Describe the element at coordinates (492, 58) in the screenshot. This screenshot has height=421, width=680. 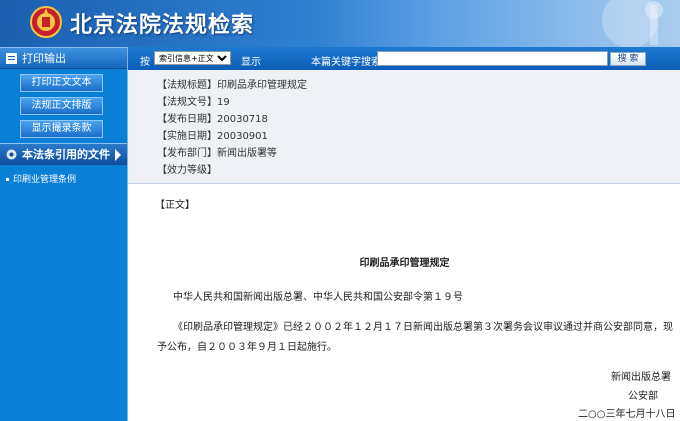
I see `keyword-search-input` at that location.